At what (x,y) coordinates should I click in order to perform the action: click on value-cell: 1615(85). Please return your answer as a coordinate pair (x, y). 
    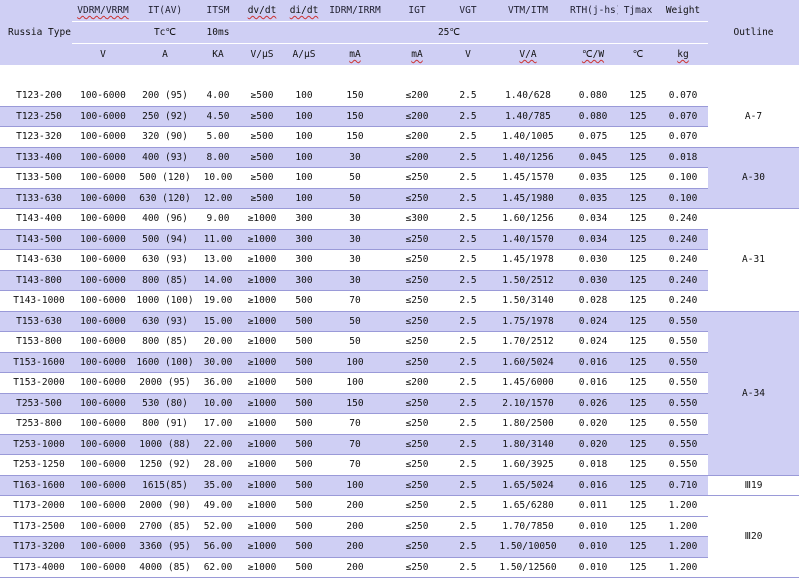
    Looking at the image, I should click on (165, 485).